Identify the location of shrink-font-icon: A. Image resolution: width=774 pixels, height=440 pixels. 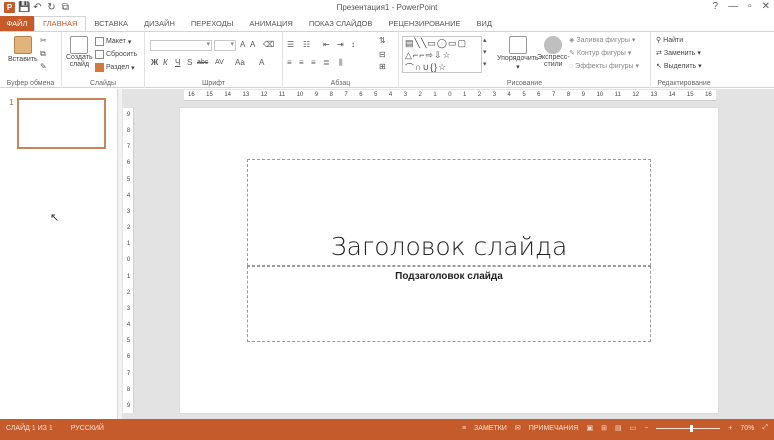
(252, 45).